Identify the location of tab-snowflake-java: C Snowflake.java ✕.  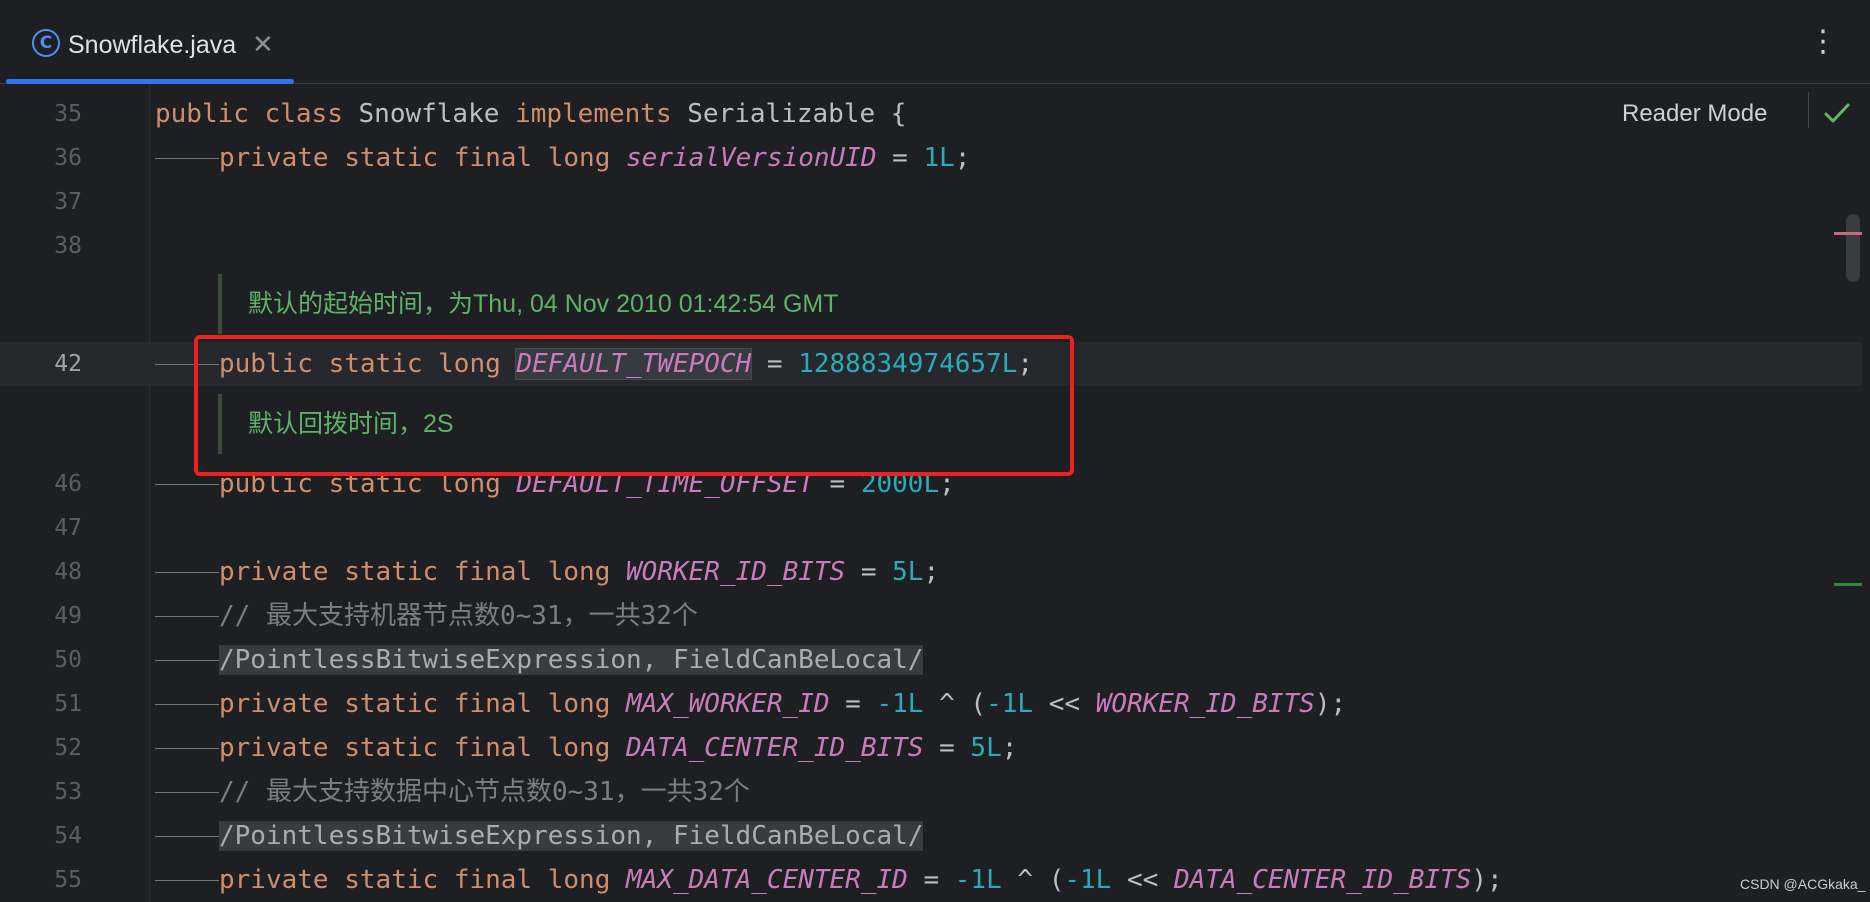
(150, 42).